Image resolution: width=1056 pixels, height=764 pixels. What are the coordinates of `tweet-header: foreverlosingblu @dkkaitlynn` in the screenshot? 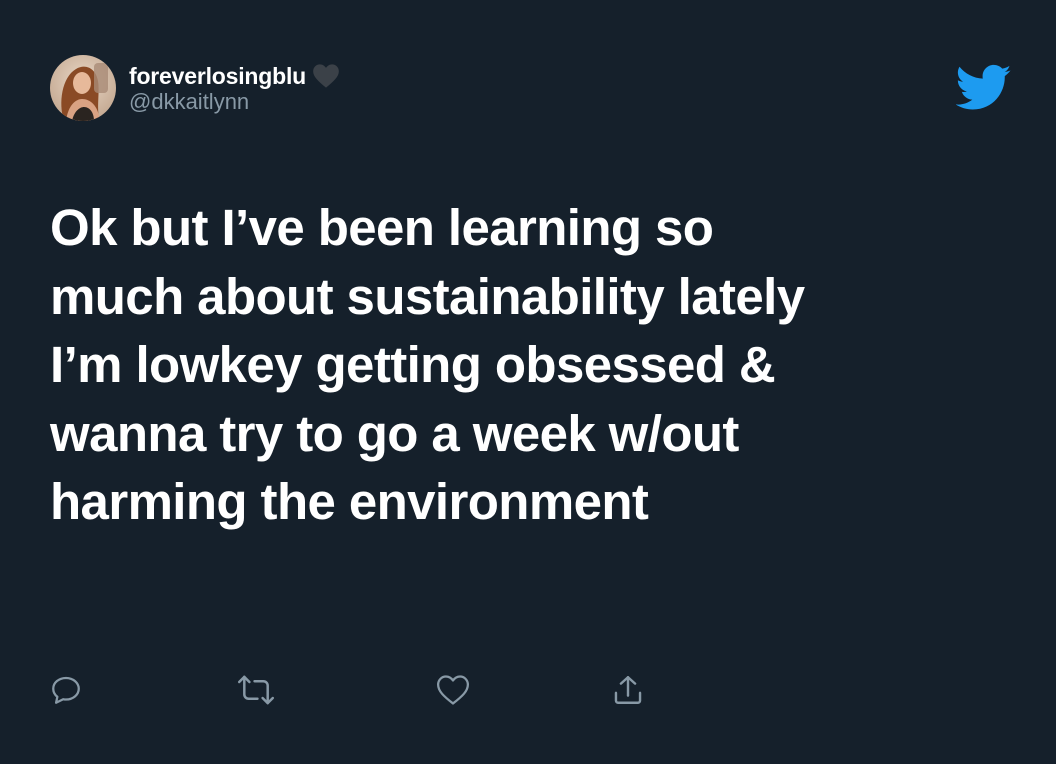 It's located at (195, 88).